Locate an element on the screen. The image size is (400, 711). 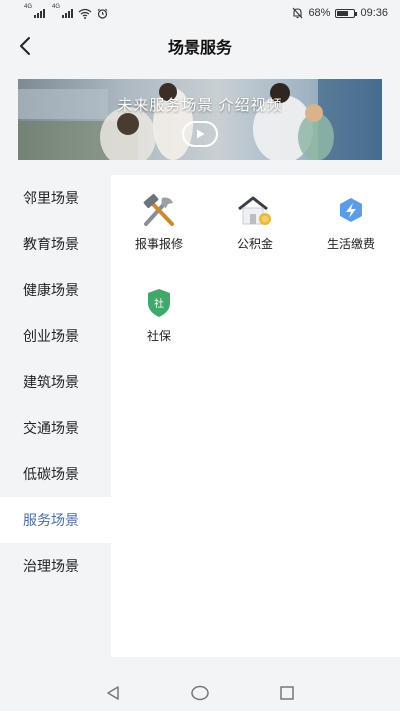
status-left: 4G 4G is located at coordinates (66, 11).